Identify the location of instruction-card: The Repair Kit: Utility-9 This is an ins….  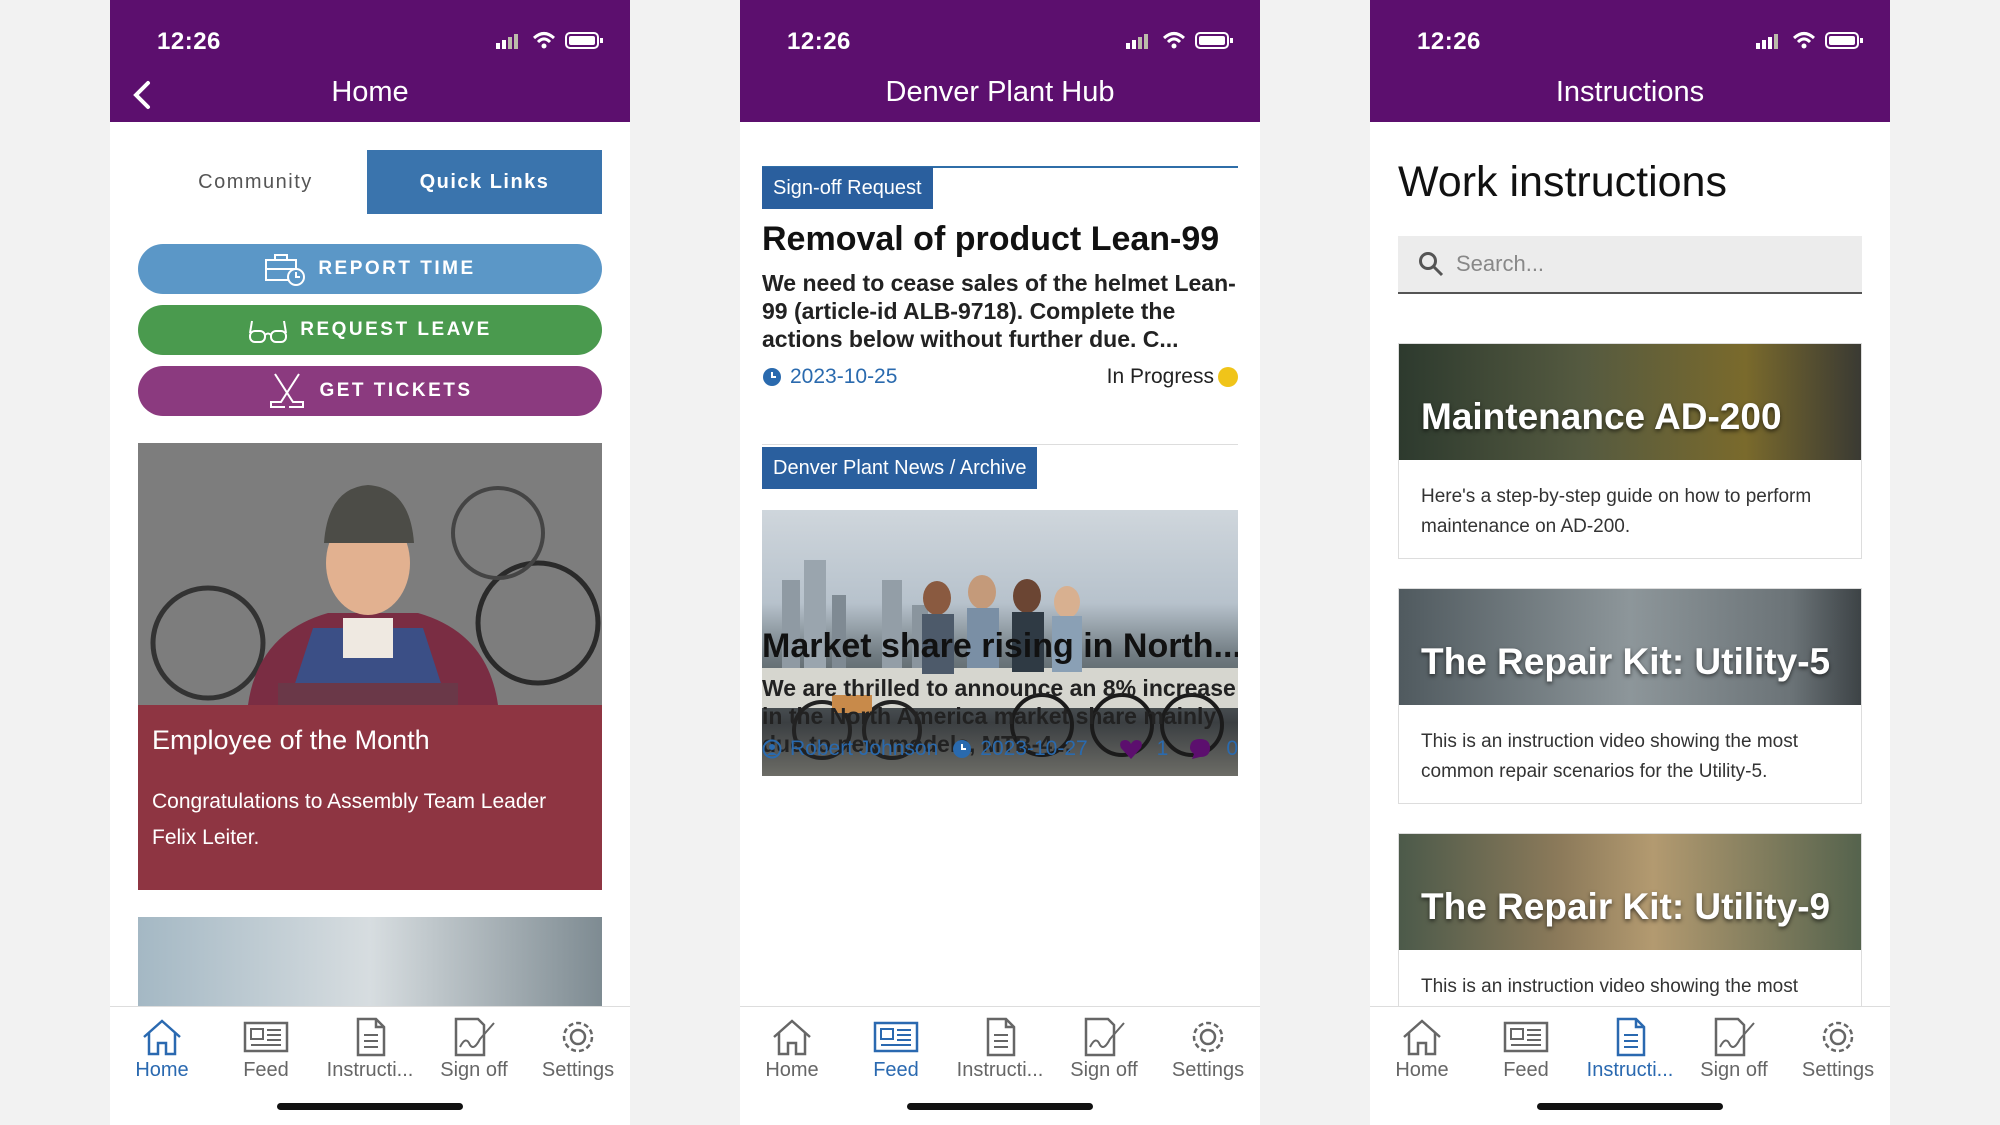
(1630, 919).